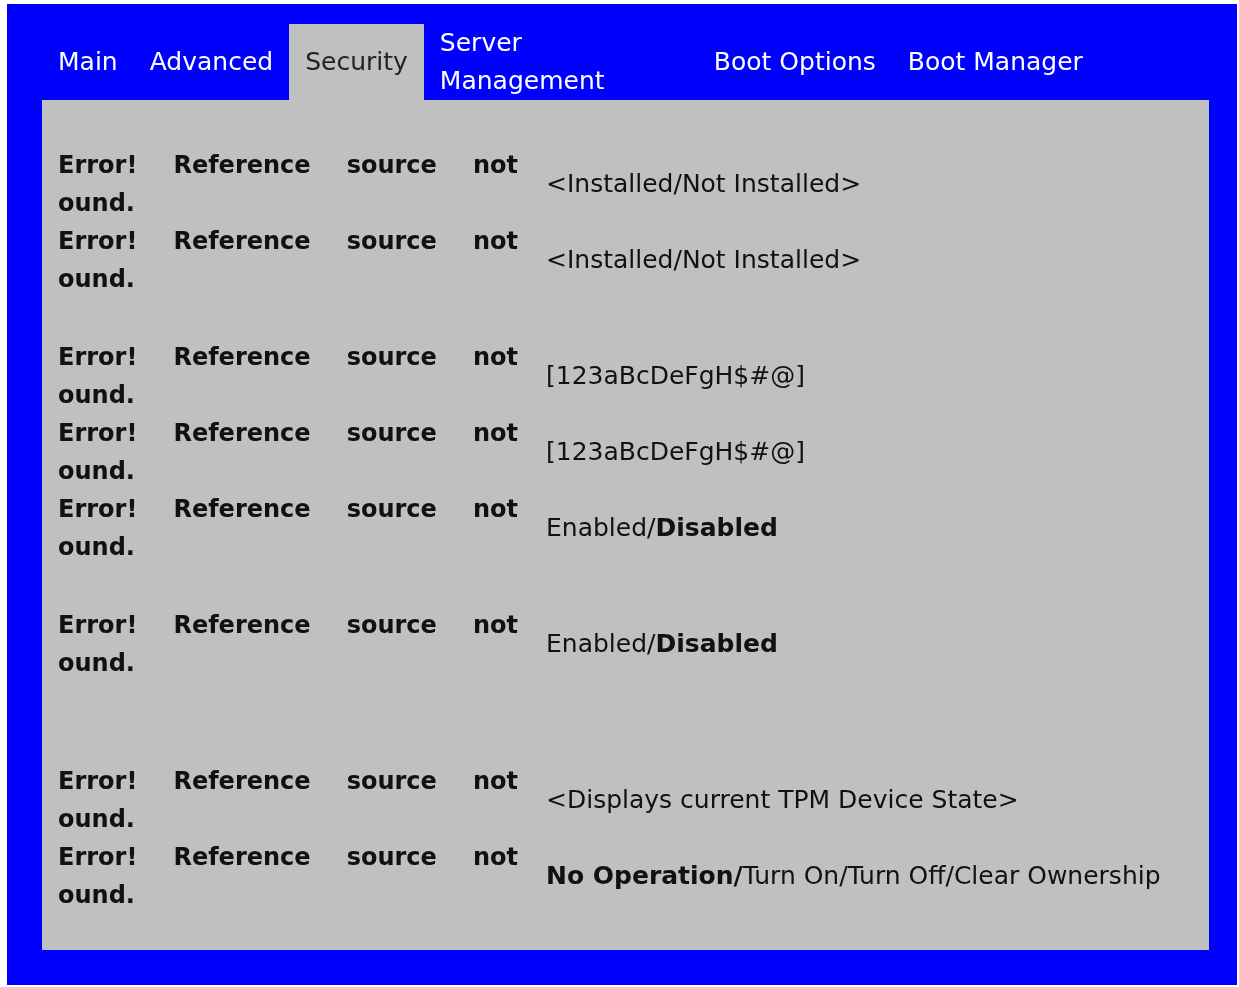 The image size is (1239, 987). What do you see at coordinates (794, 62) in the screenshot?
I see `menu-tab: Boot Options` at bounding box center [794, 62].